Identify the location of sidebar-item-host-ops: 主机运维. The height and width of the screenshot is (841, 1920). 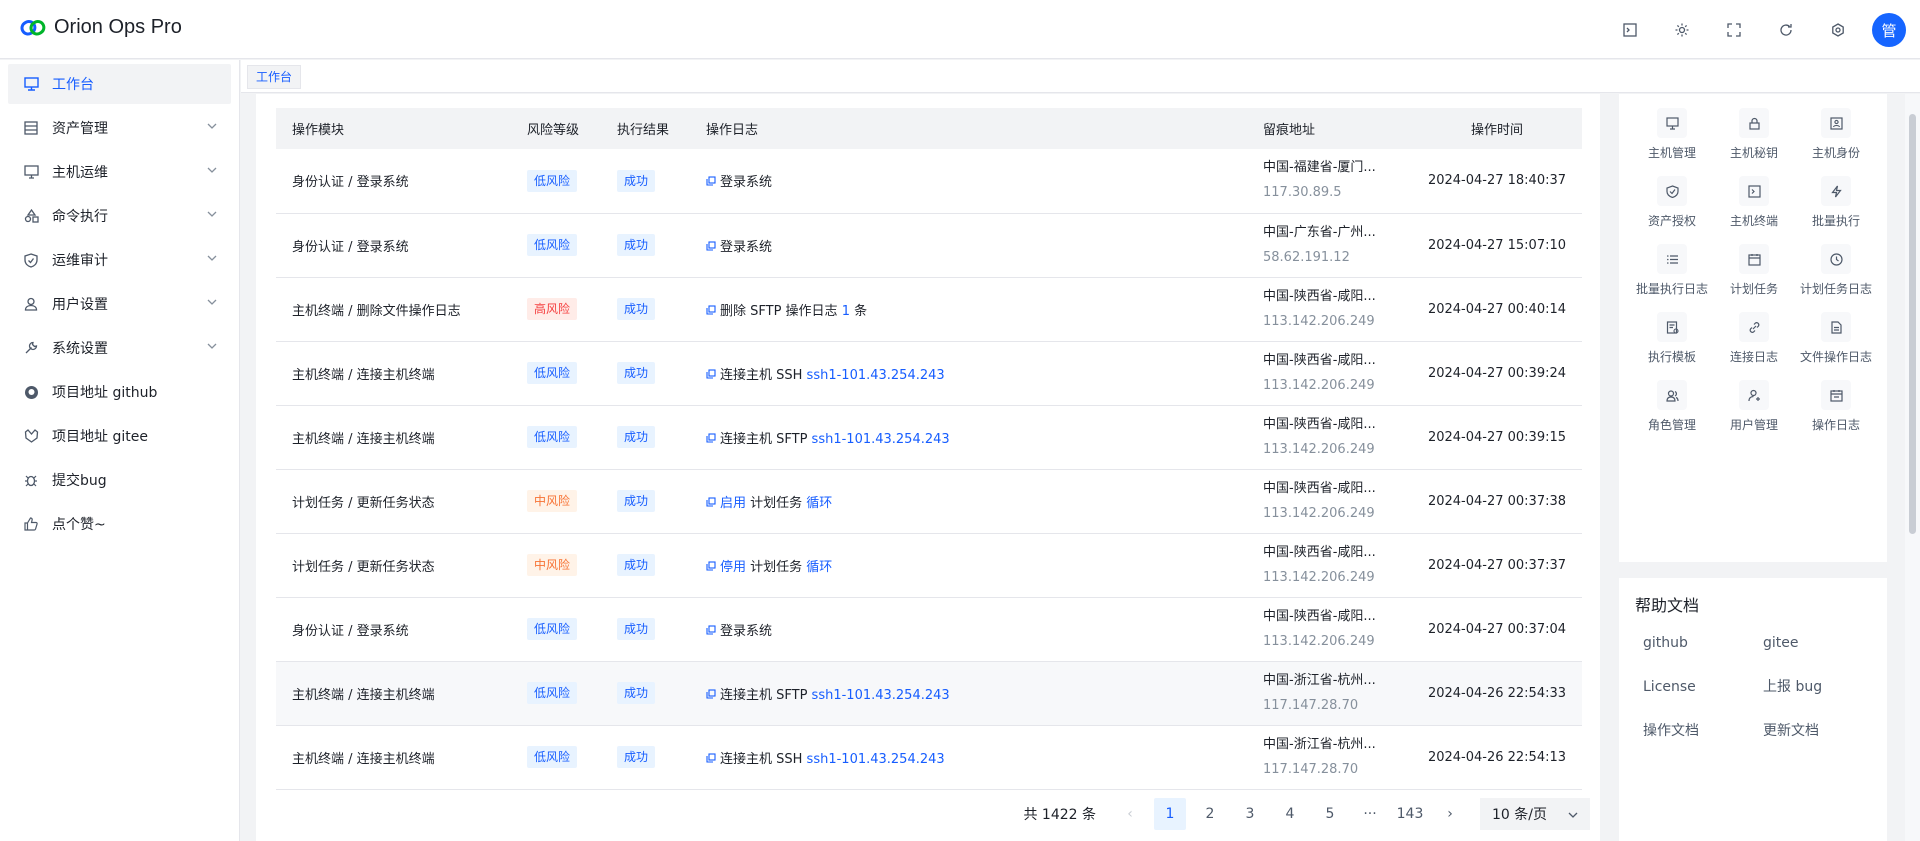
(119, 172).